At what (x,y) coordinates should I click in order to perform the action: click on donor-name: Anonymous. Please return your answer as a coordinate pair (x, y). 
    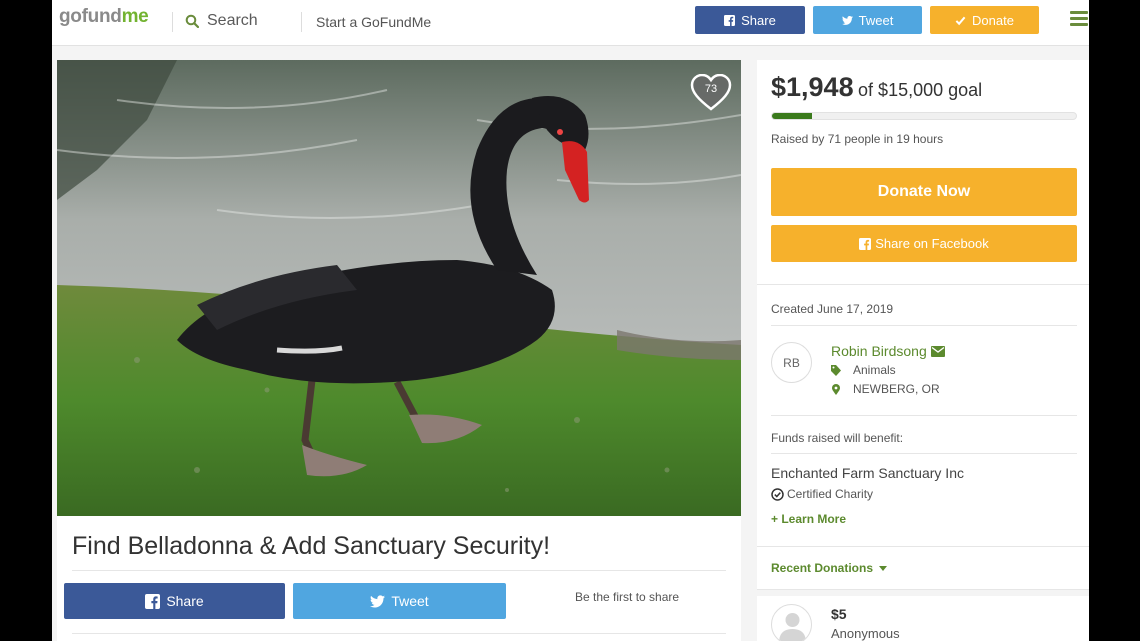
    Looking at the image, I should click on (865, 633).